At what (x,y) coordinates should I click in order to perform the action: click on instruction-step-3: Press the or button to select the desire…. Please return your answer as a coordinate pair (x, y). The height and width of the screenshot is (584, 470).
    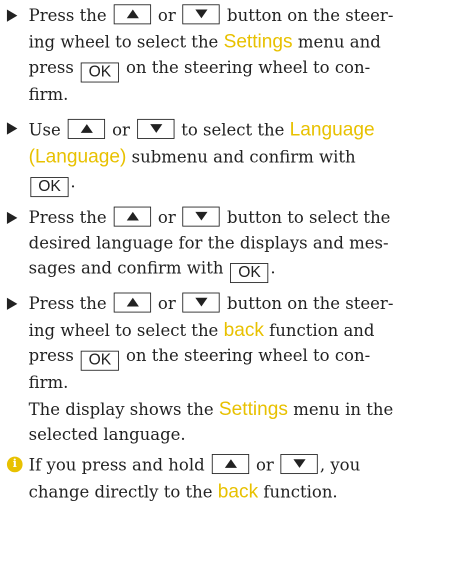
    Looking at the image, I should click on (204, 245).